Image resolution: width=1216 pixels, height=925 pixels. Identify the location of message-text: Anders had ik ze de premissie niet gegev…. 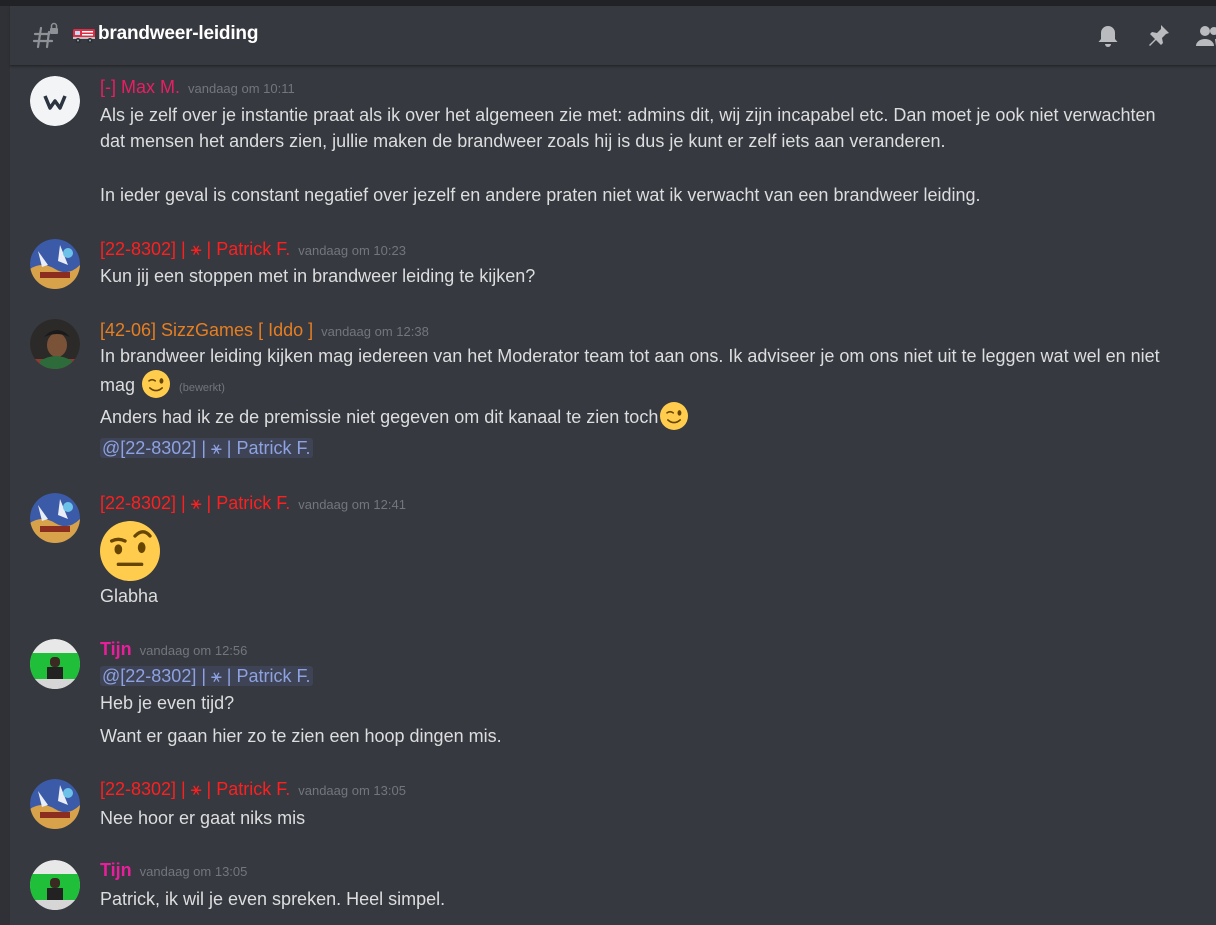
(379, 417).